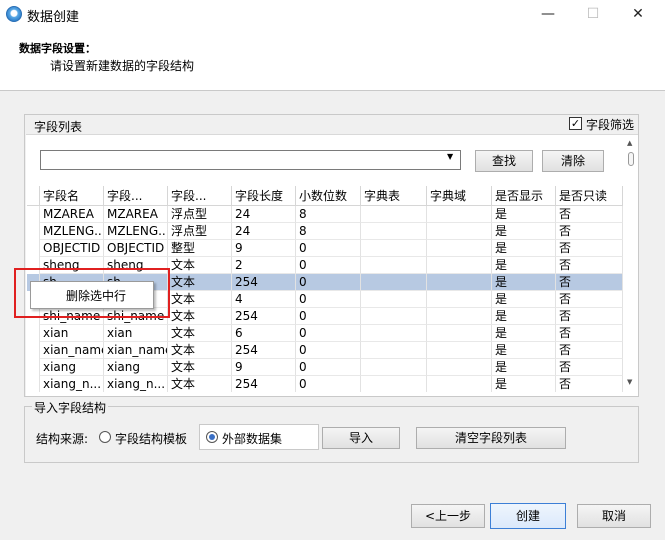 This screenshot has height=540, width=665. Describe the element at coordinates (629, 382) in the screenshot. I see `scroll-down-icon: ▼` at that location.